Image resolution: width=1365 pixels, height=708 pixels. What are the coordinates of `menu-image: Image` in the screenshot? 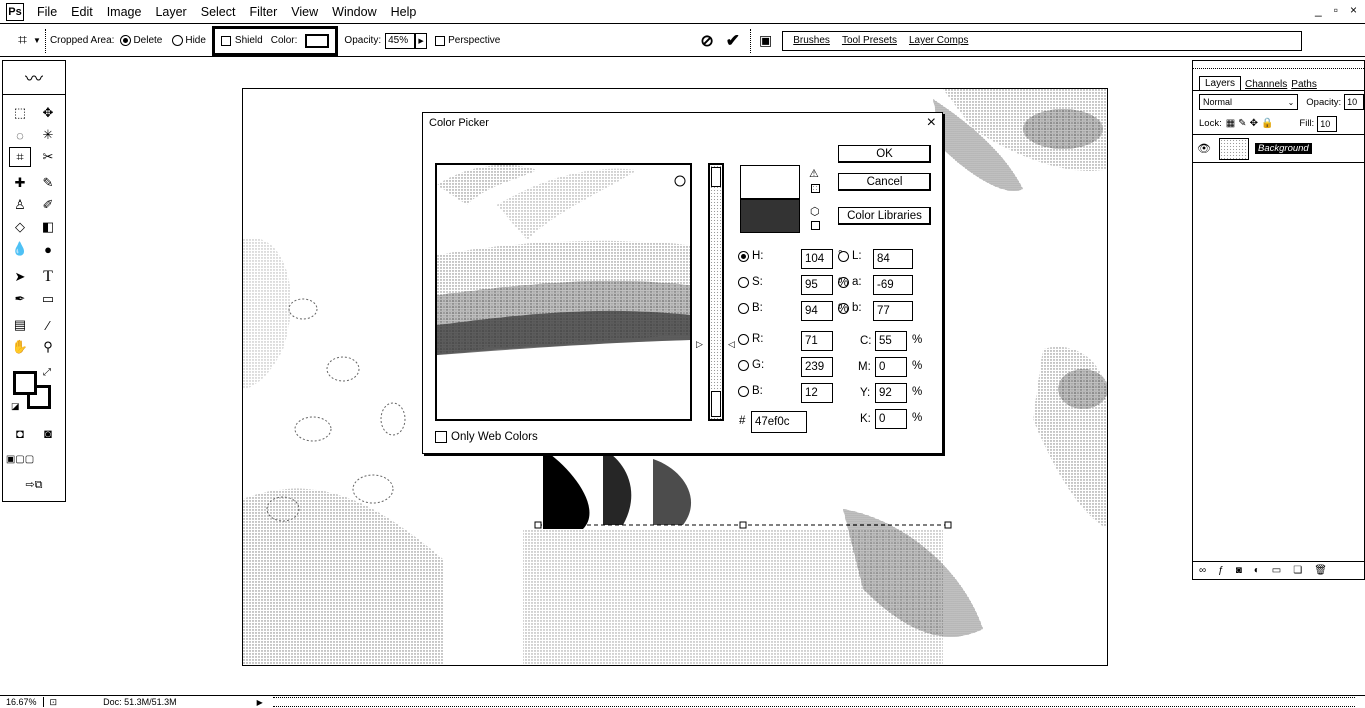 It's located at (124, 12).